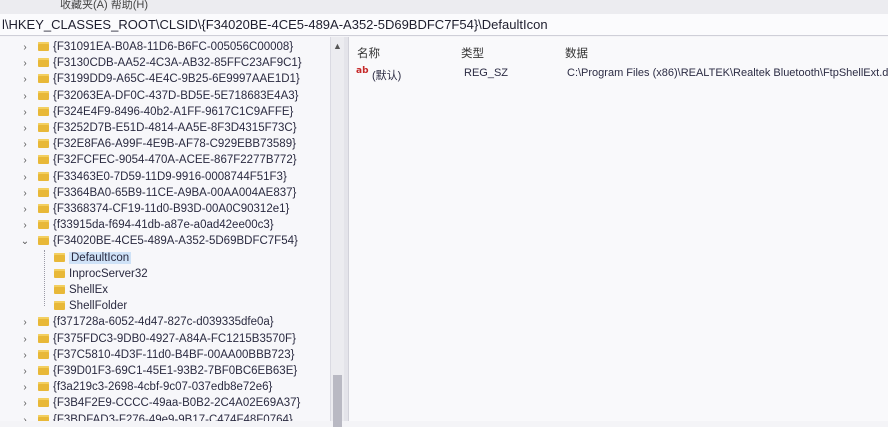 The image size is (888, 427). I want to click on tree-item-label: {F3BDFAD3-F276-49e9-9B17-C474F48F0764}, so click(173, 417).